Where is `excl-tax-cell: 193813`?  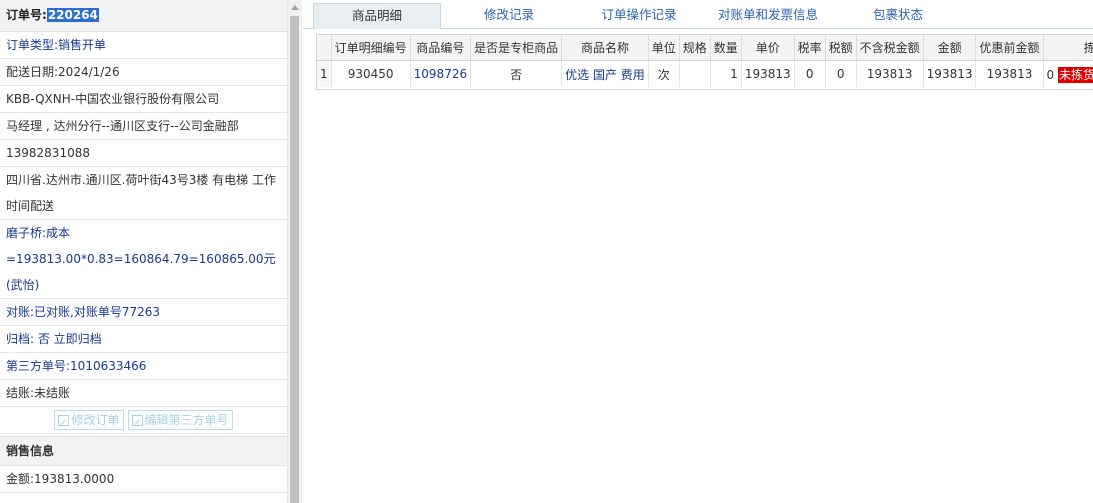
excl-tax-cell: 193813 is located at coordinates (890, 73).